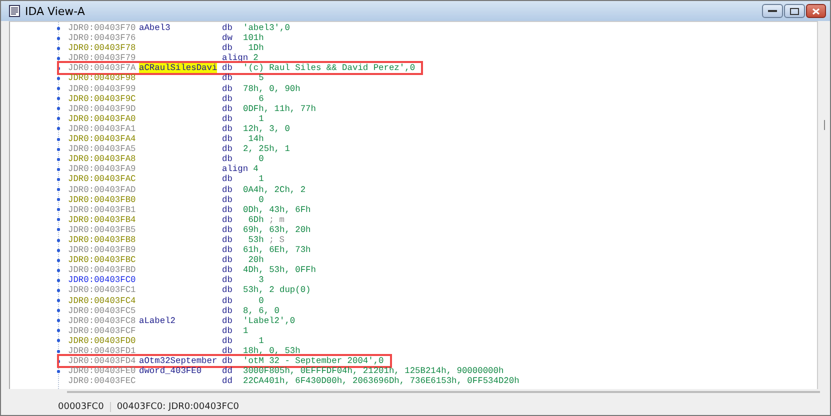 The height and width of the screenshot is (416, 831). I want to click on address-text: JDR0:00403F98, so click(102, 78).